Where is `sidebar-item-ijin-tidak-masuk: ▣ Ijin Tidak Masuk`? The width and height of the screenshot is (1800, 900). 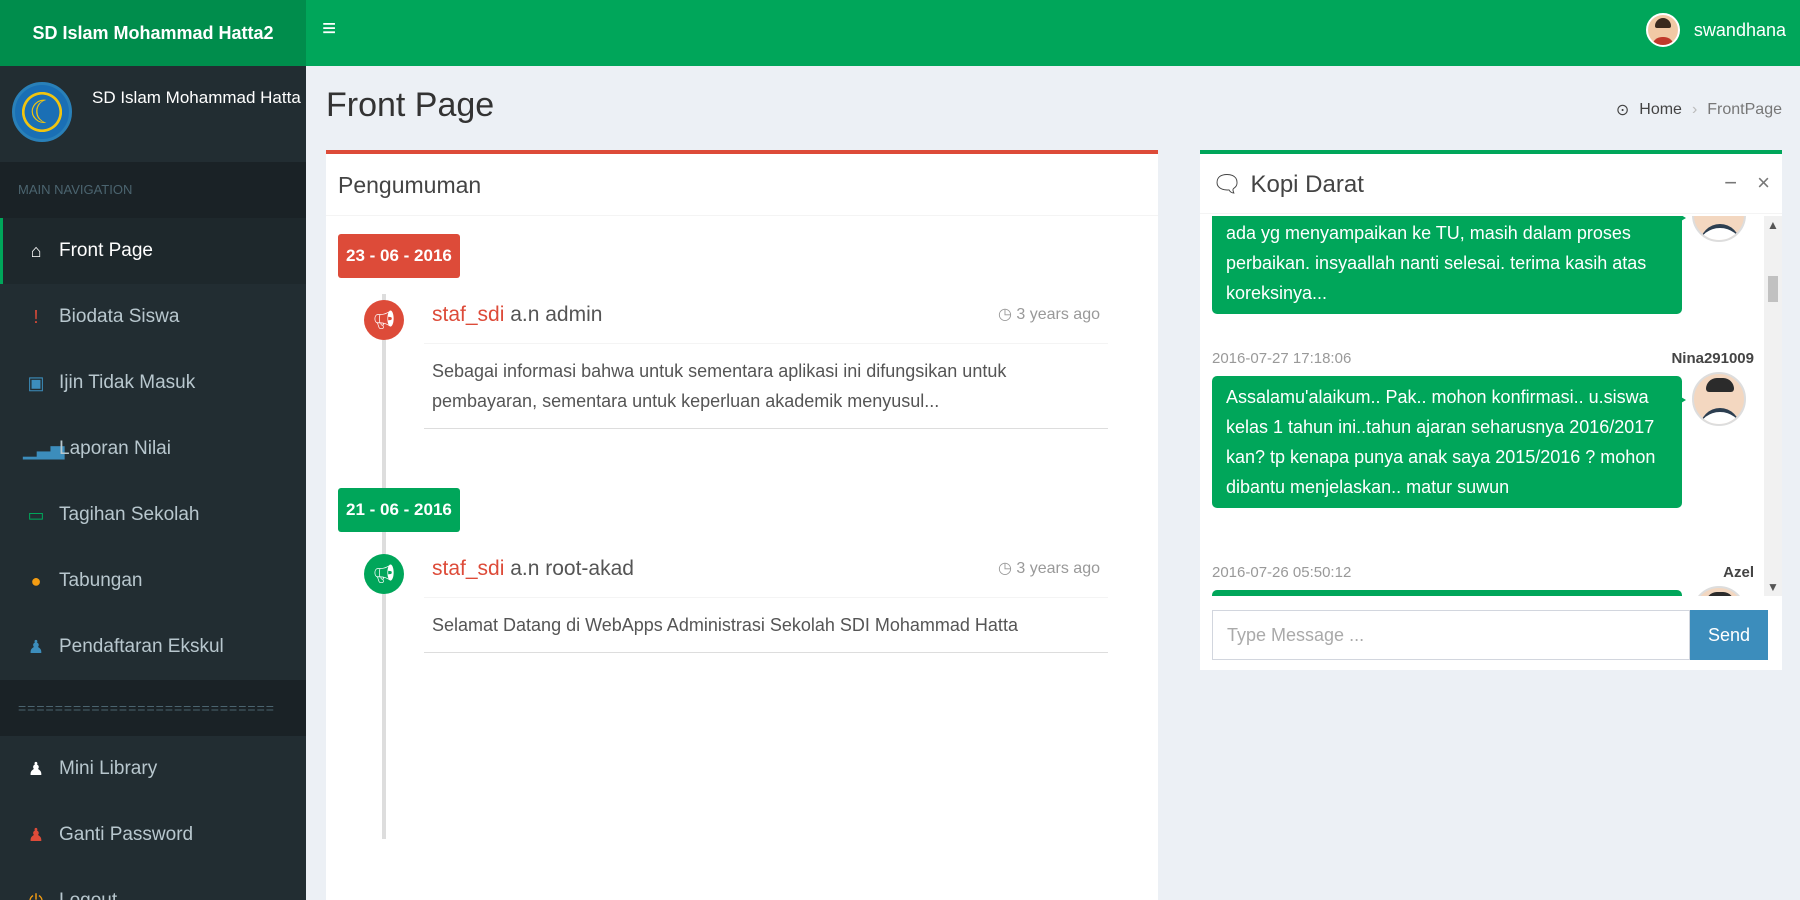
sidebar-item-ijin-tidak-masuk: ▣ Ijin Tidak Masuk is located at coordinates (153, 383).